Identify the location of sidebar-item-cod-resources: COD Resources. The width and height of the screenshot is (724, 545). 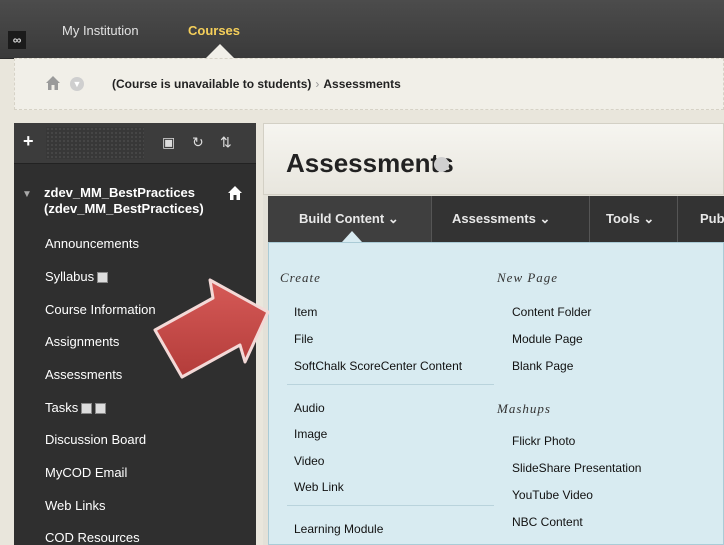
(92, 537).